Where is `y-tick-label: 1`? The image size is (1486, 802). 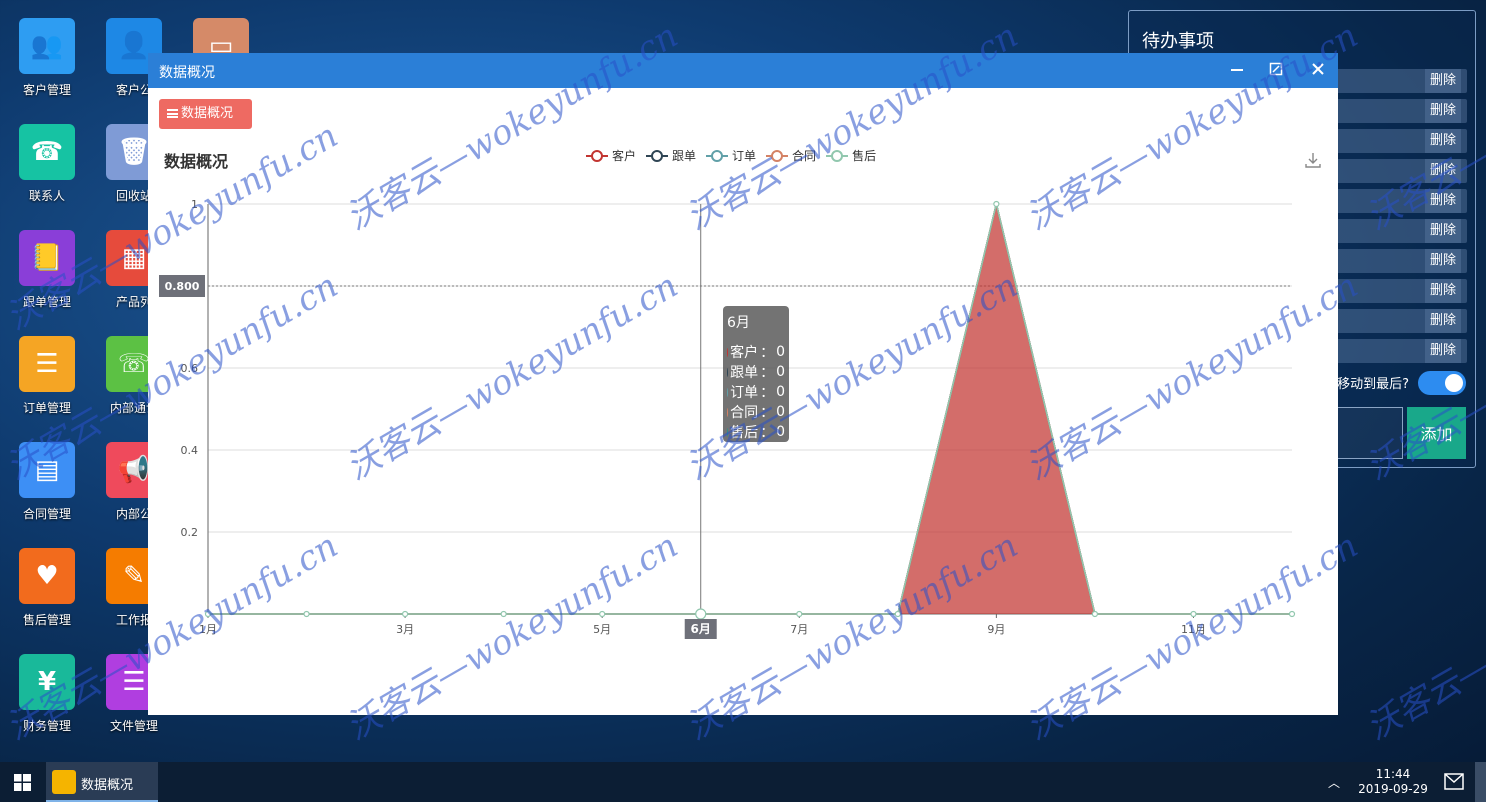
y-tick-label: 1 is located at coordinates (194, 204).